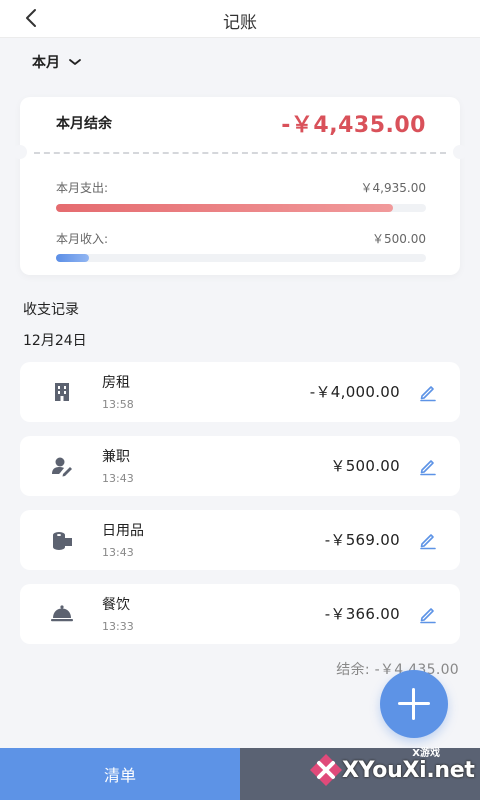 The image size is (480, 800). I want to click on record-name: 日用品, so click(123, 531).